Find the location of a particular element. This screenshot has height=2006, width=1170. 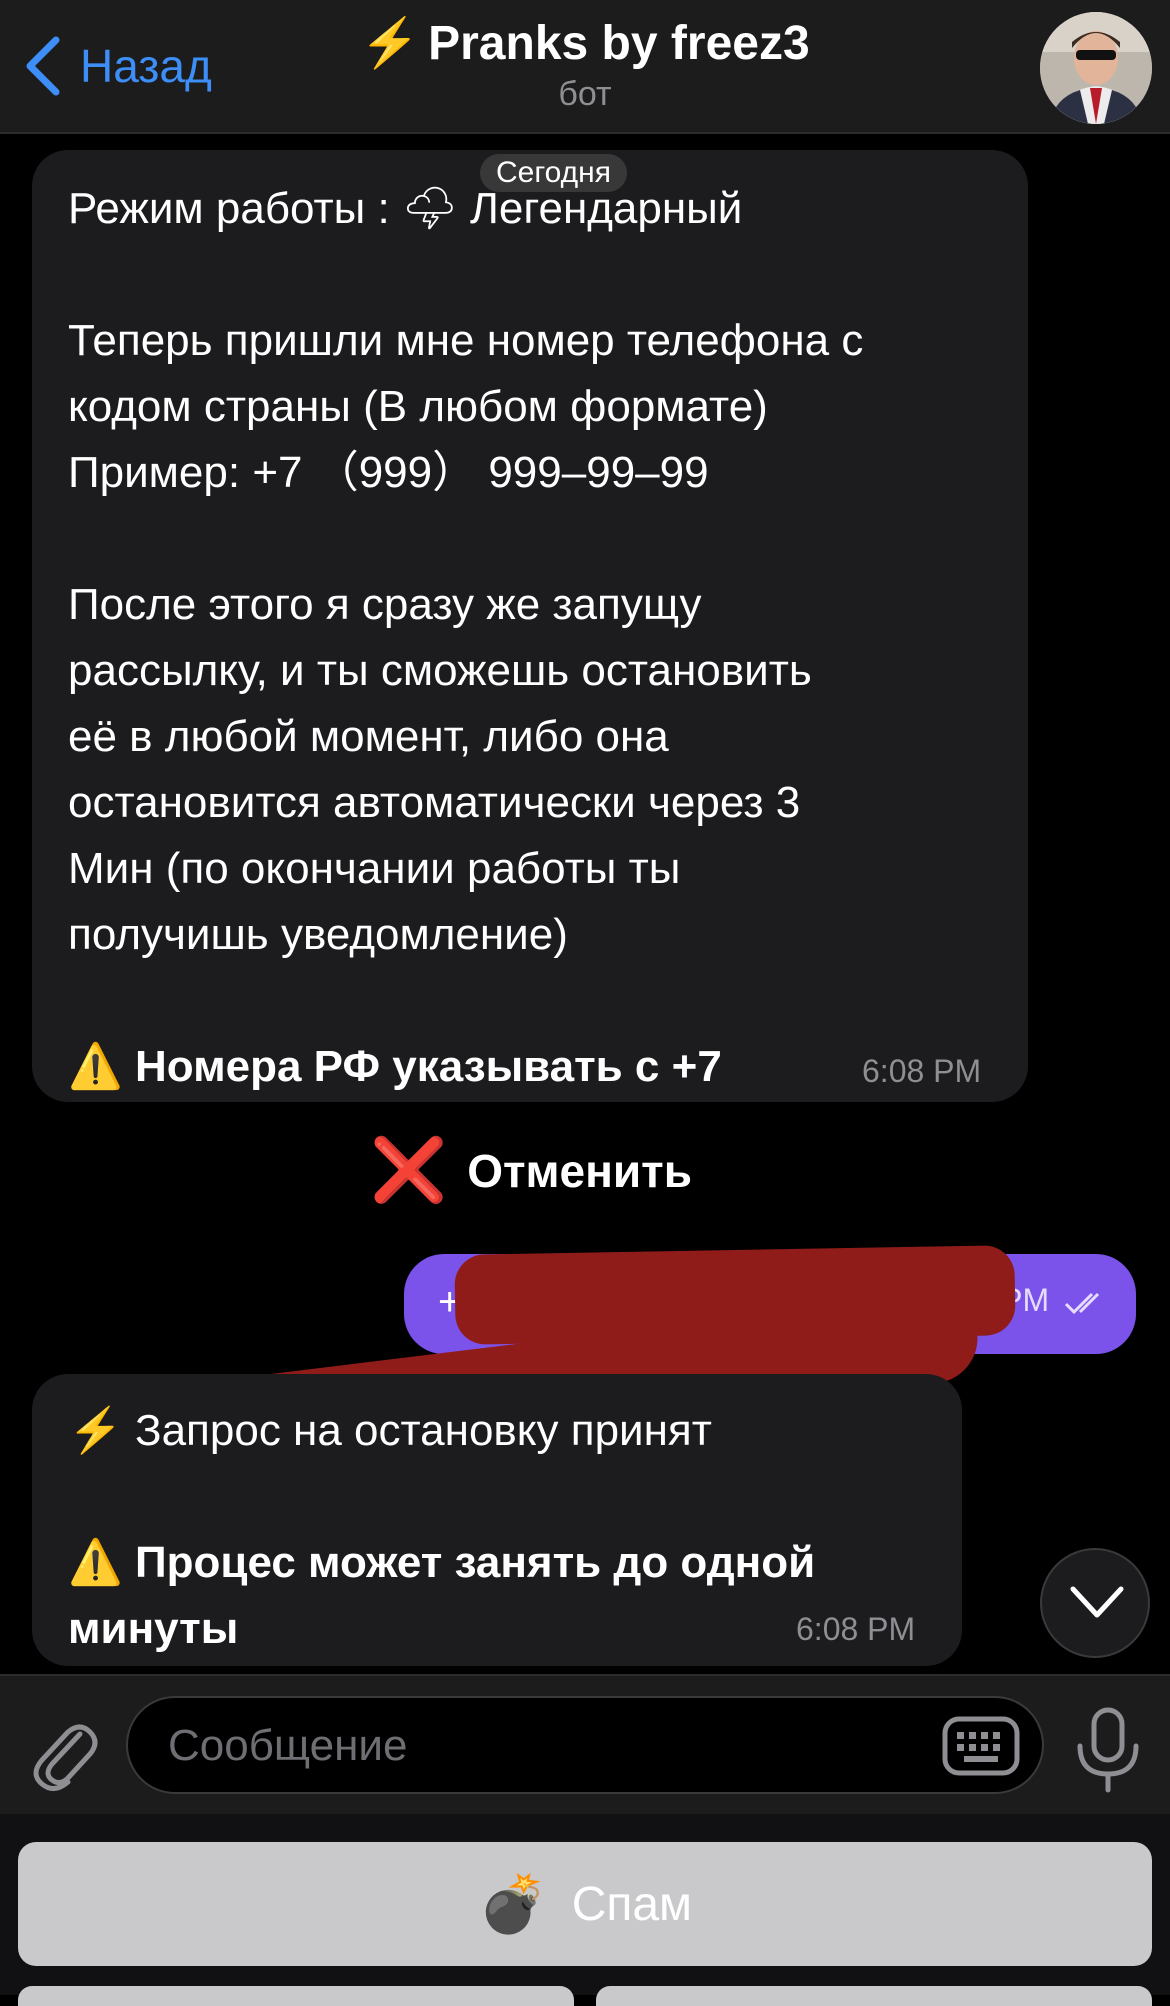

cross-icon: ❌ is located at coordinates (409, 1170).